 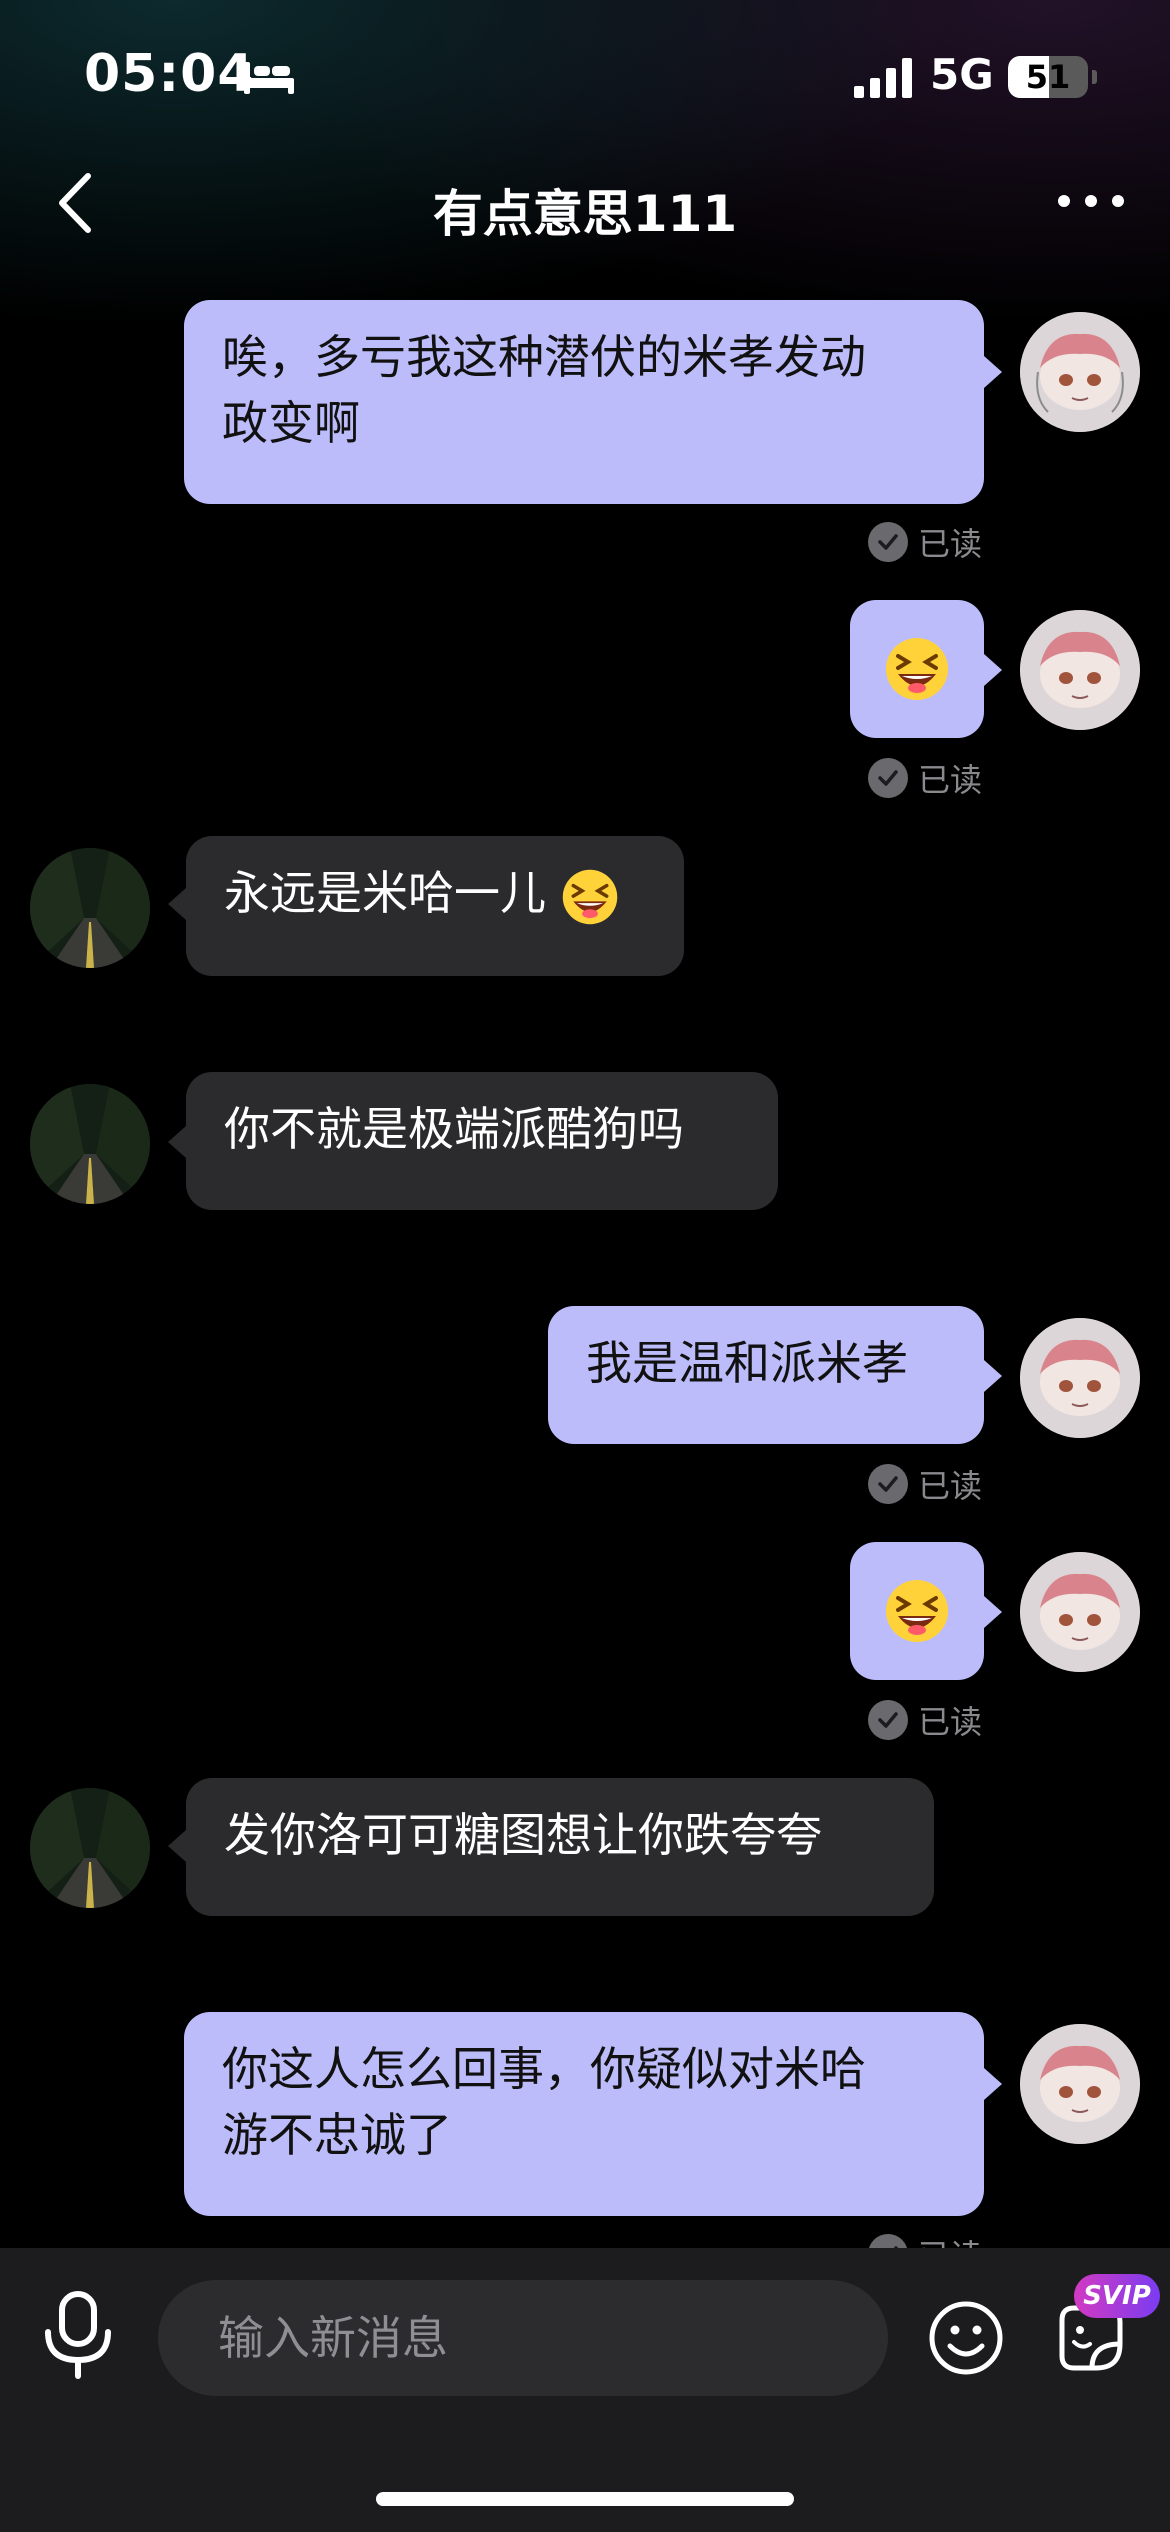 I want to click on message-bubble-sent: 唉，多亏我这种潜伏的米孝发动 政变啊, so click(x=584, y=402).